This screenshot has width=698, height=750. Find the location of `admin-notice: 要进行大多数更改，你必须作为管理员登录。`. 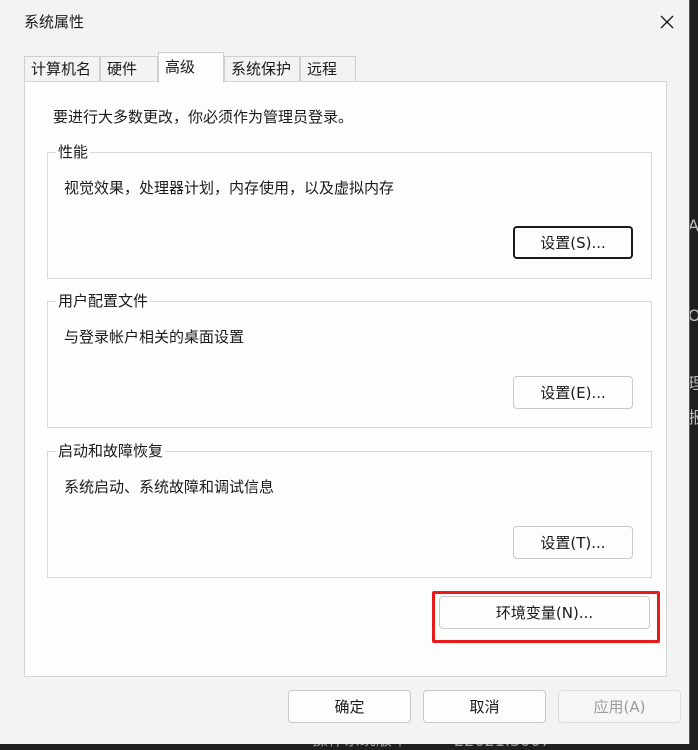

admin-notice: 要进行大多数更改，你必须作为管理员登录。 is located at coordinates (203, 117).